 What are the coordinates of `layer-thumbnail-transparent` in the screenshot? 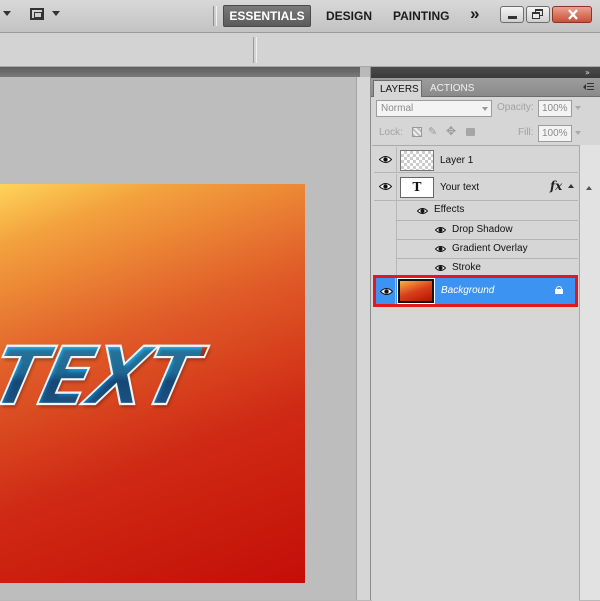 It's located at (417, 160).